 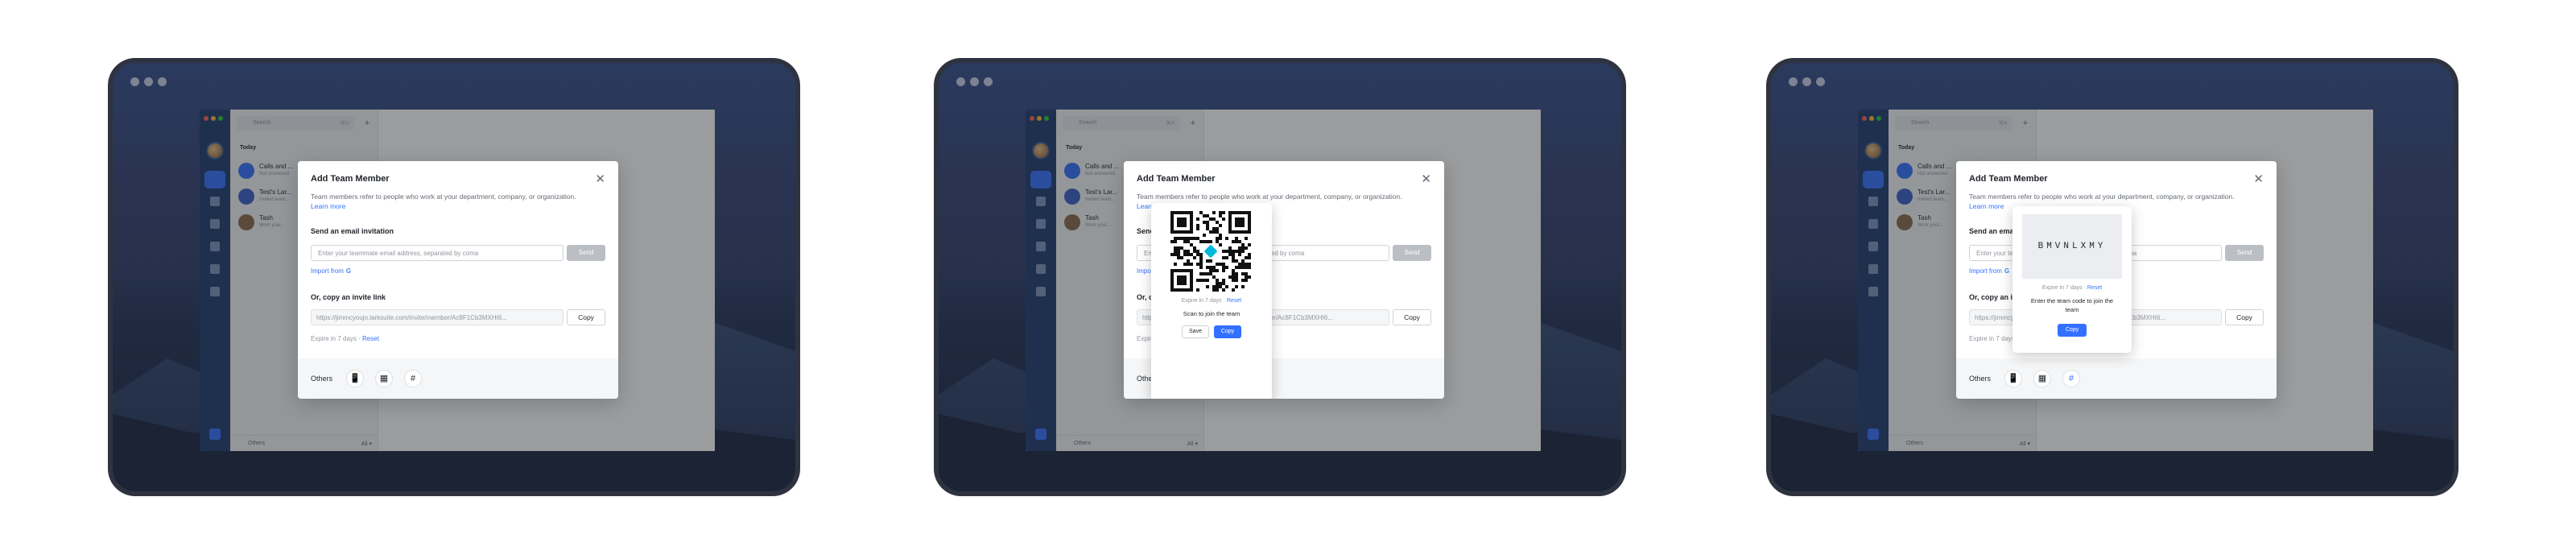 I want to click on copy-button: Copy, so click(x=1227, y=331).